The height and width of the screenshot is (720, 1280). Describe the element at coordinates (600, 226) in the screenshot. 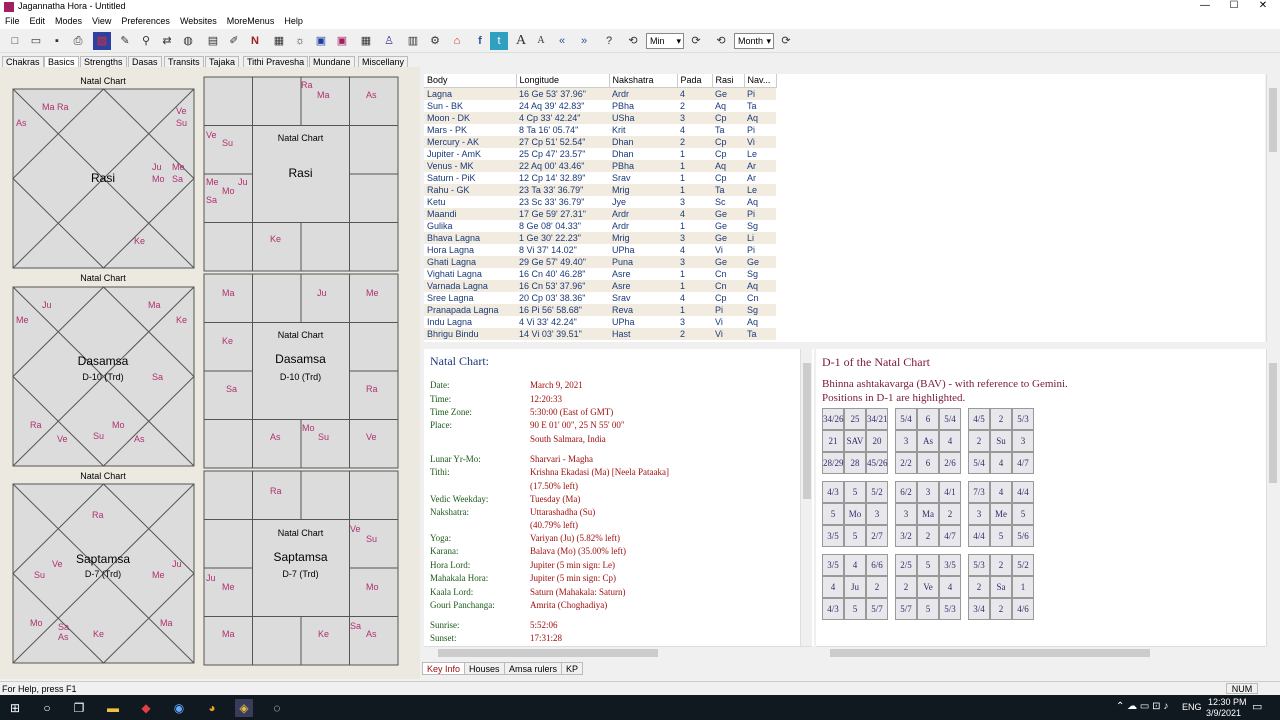

I see `table-row: Gulika 8 Ge 08' 04.33" Ardr 1 Ge Sg` at that location.